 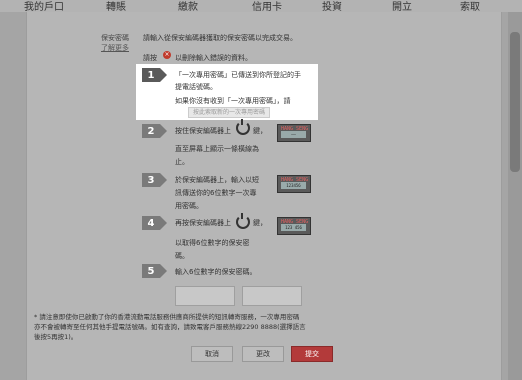 What do you see at coordinates (203, 223) in the screenshot?
I see `step-4-line-1: 再按保安編碼器上` at bounding box center [203, 223].